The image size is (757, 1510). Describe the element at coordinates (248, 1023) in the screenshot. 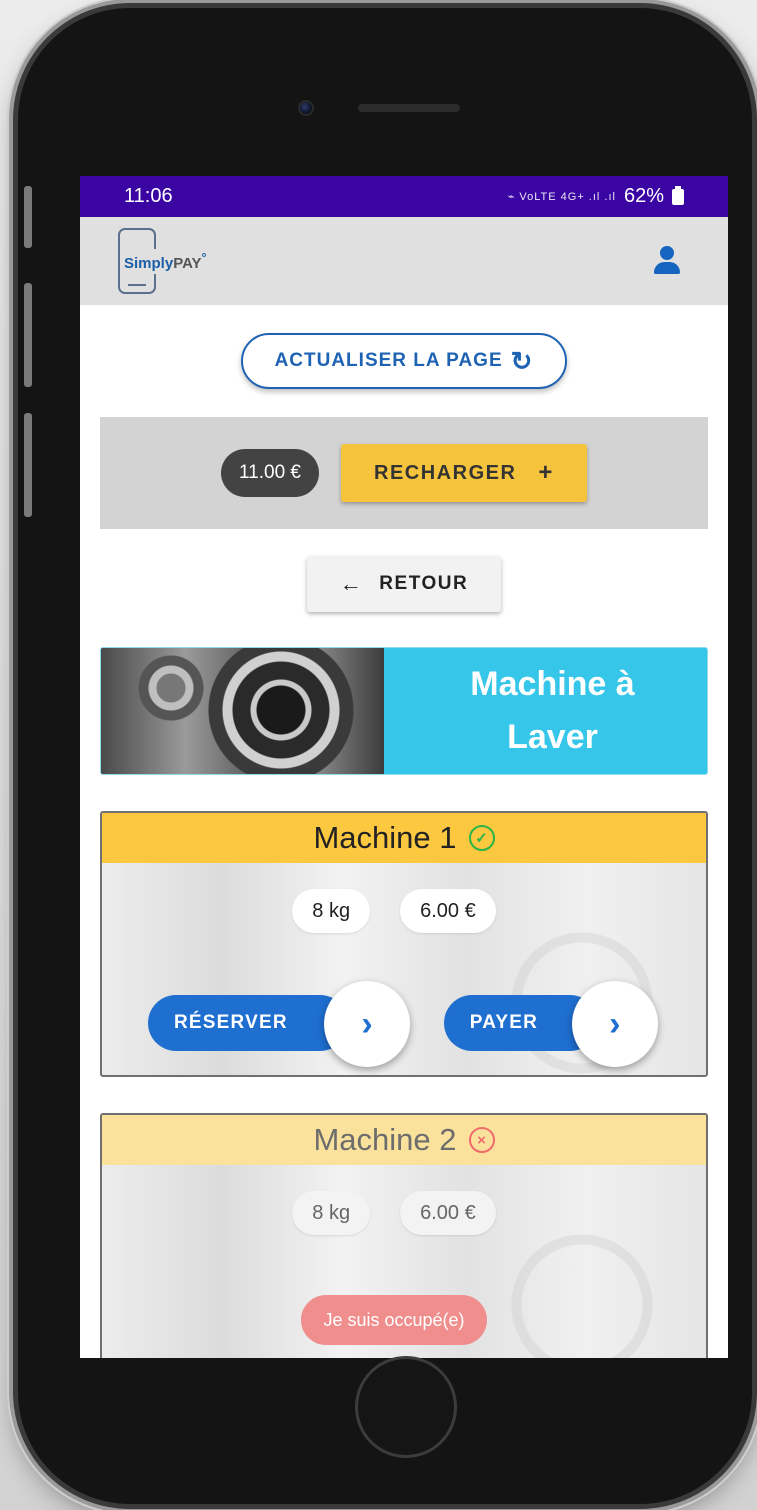

I see `reserve-button: RÉSERVER` at that location.